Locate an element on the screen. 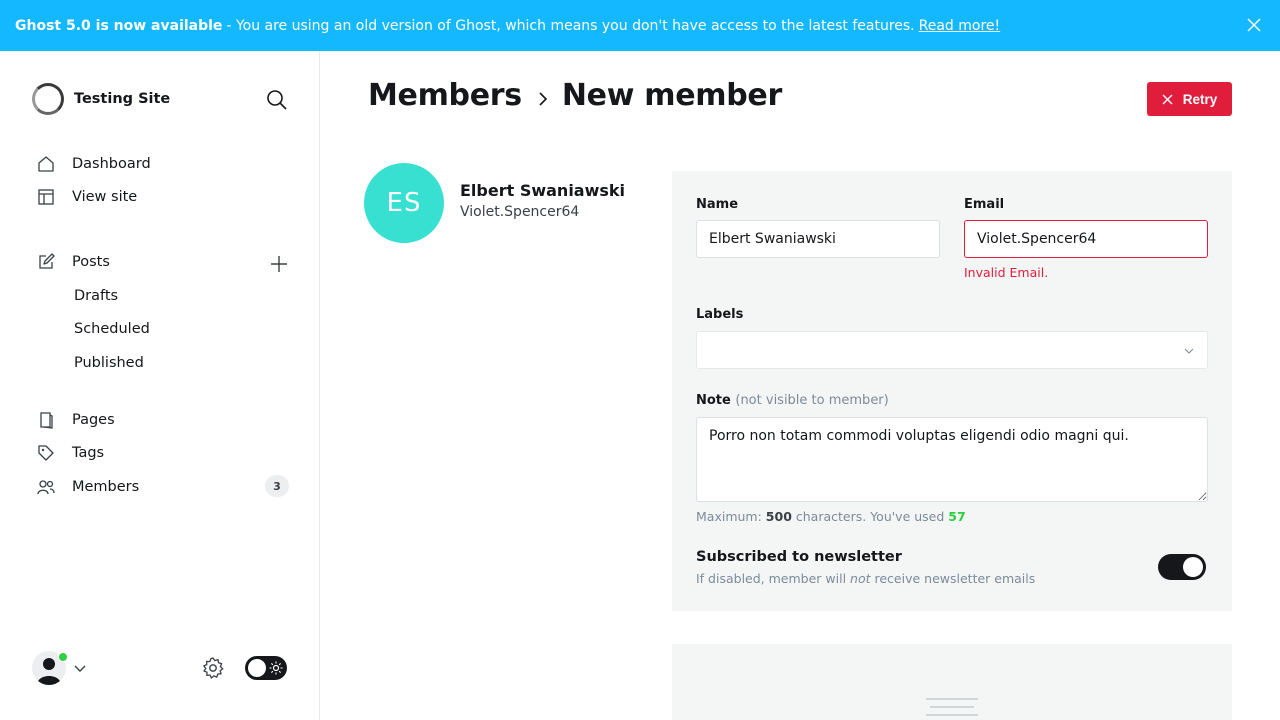 Image resolution: width=1280 pixels, height=720 pixels. sidebar-item-pages: Pages is located at coordinates (75, 420).